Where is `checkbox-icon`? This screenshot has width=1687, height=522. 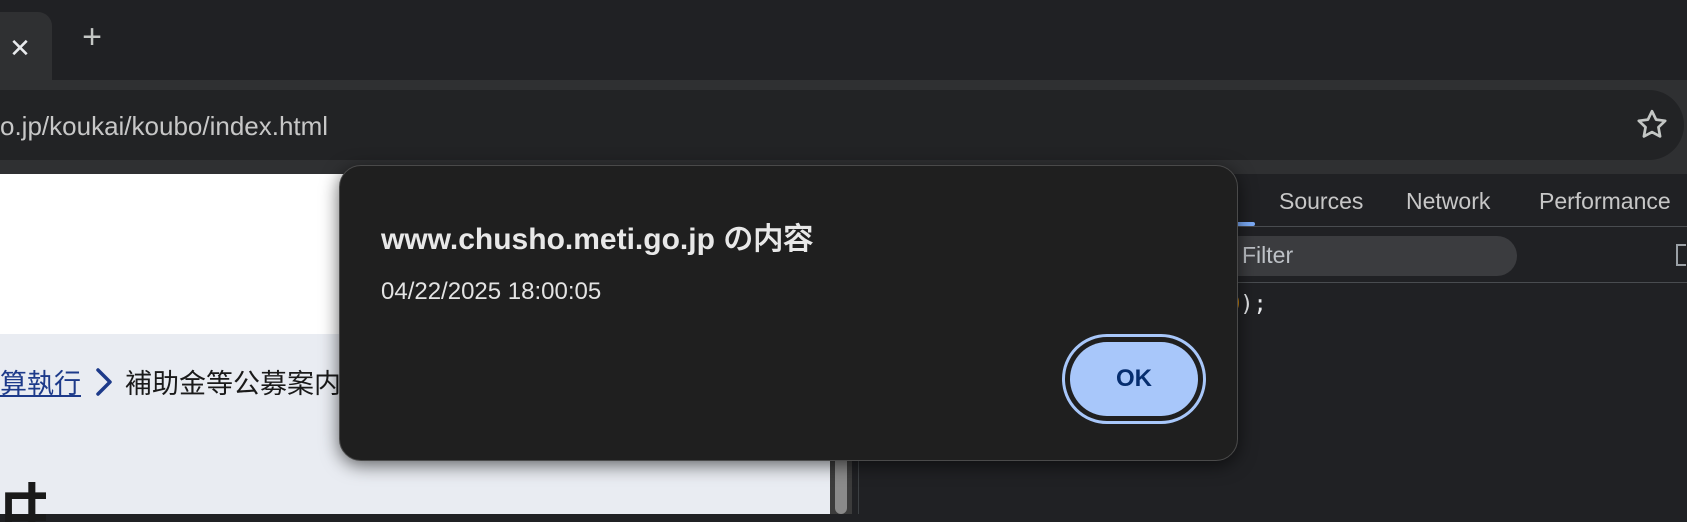
checkbox-icon is located at coordinates (1681, 255).